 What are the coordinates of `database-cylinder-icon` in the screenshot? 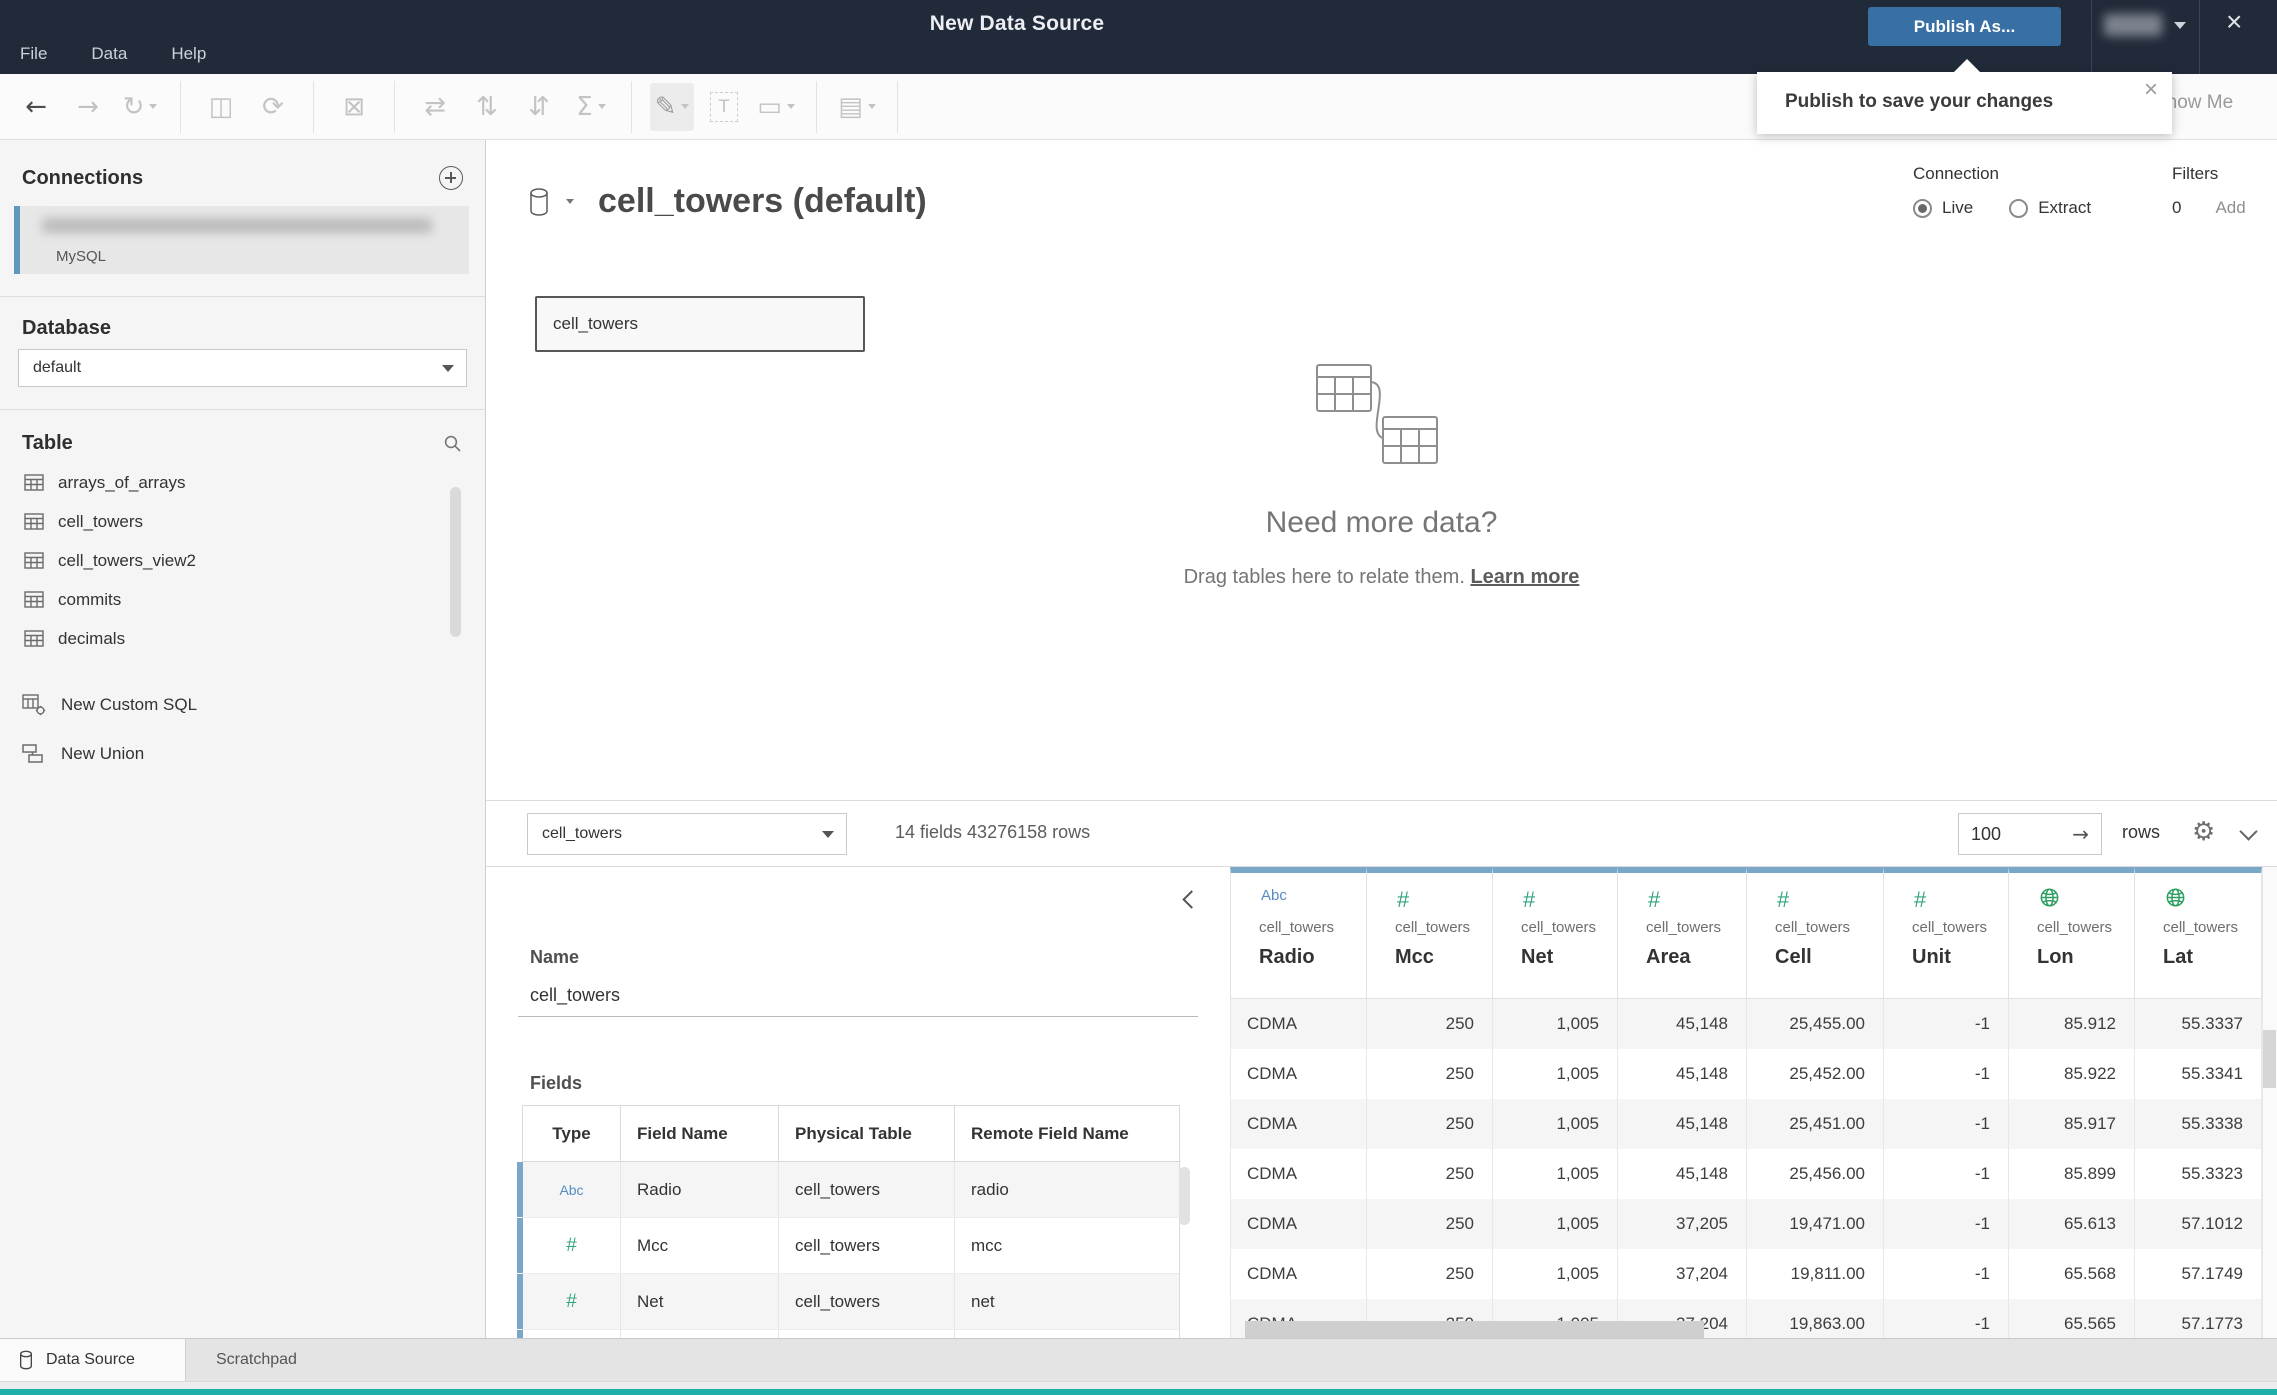 It's located at (539, 202).